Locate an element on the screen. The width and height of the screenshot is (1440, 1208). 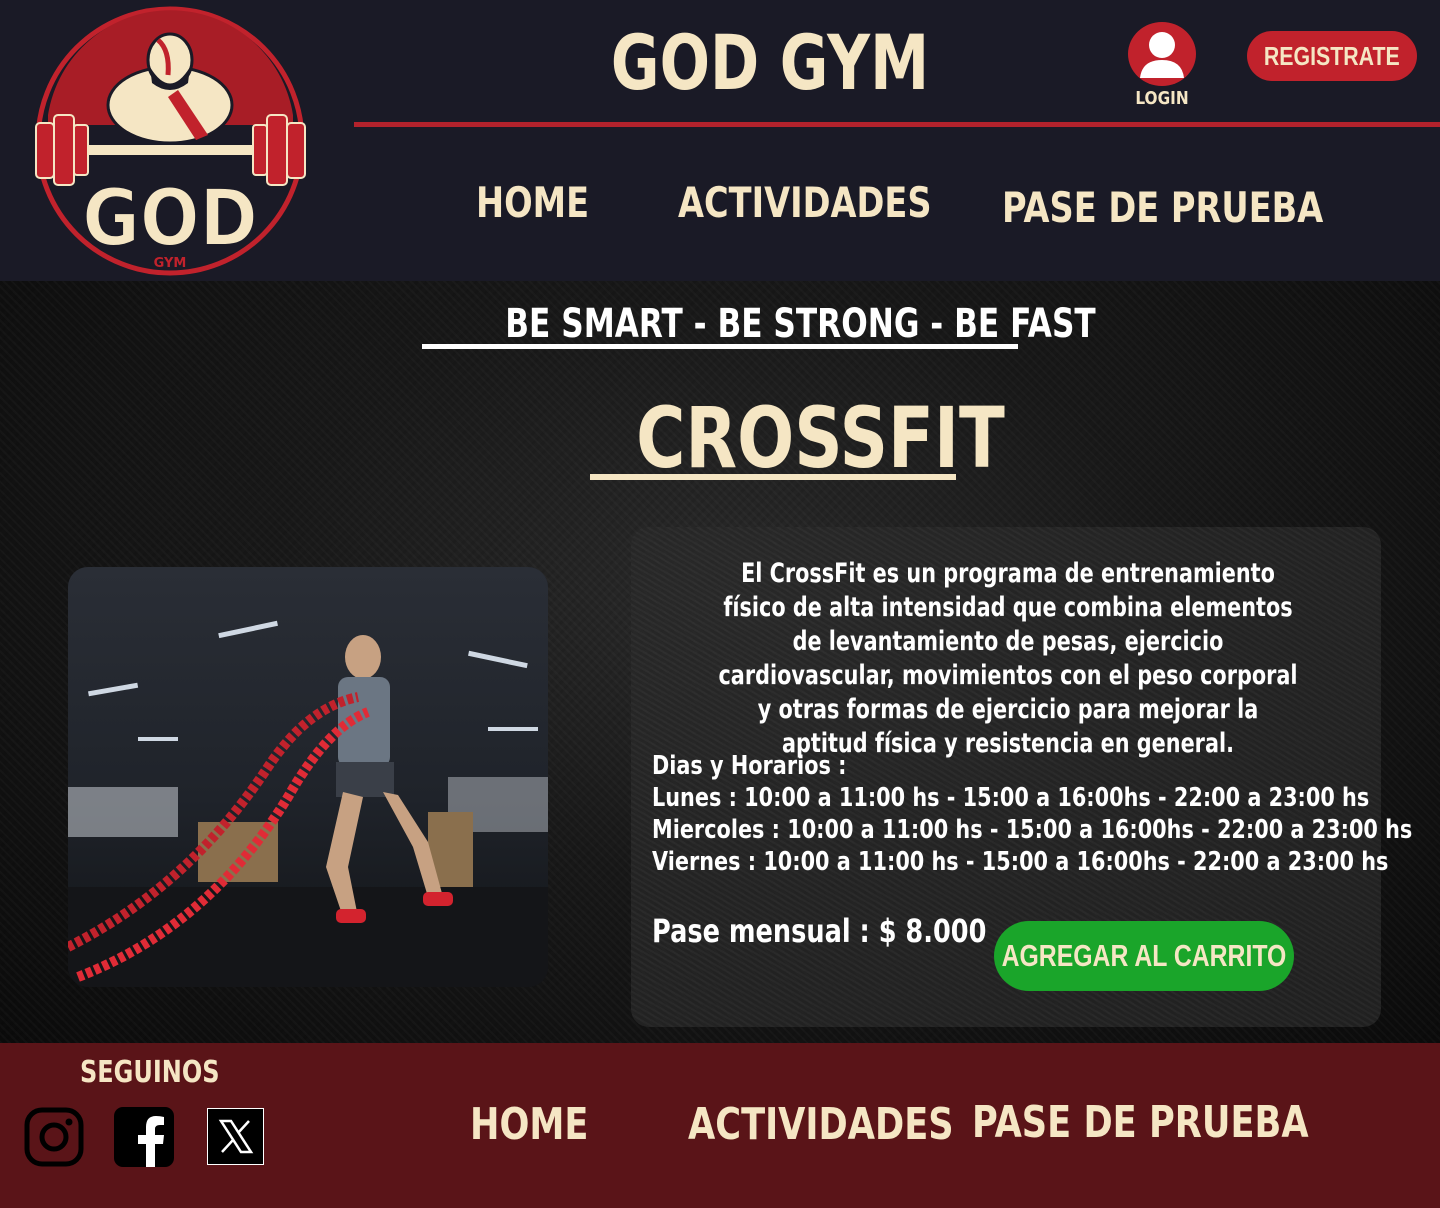
facebook-icon is located at coordinates (144, 1137).